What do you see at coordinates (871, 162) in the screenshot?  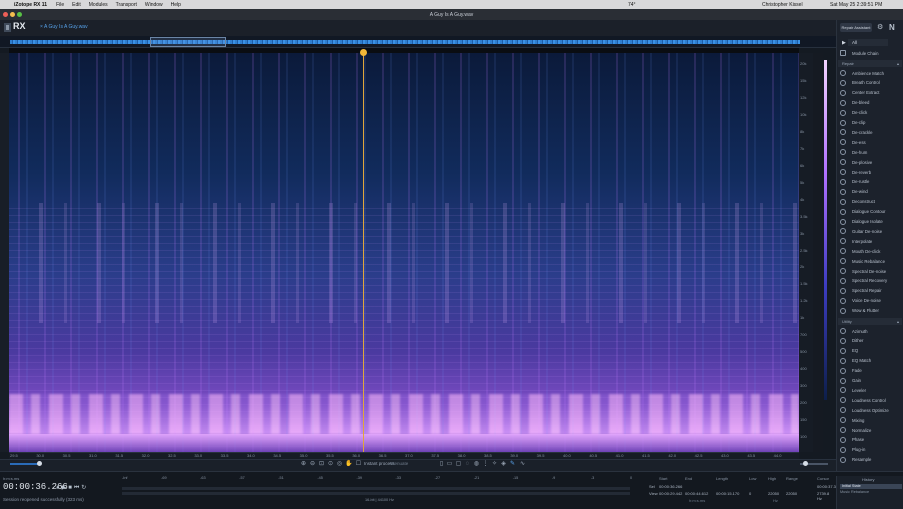 I see `module-item: De-plosive` at bounding box center [871, 162].